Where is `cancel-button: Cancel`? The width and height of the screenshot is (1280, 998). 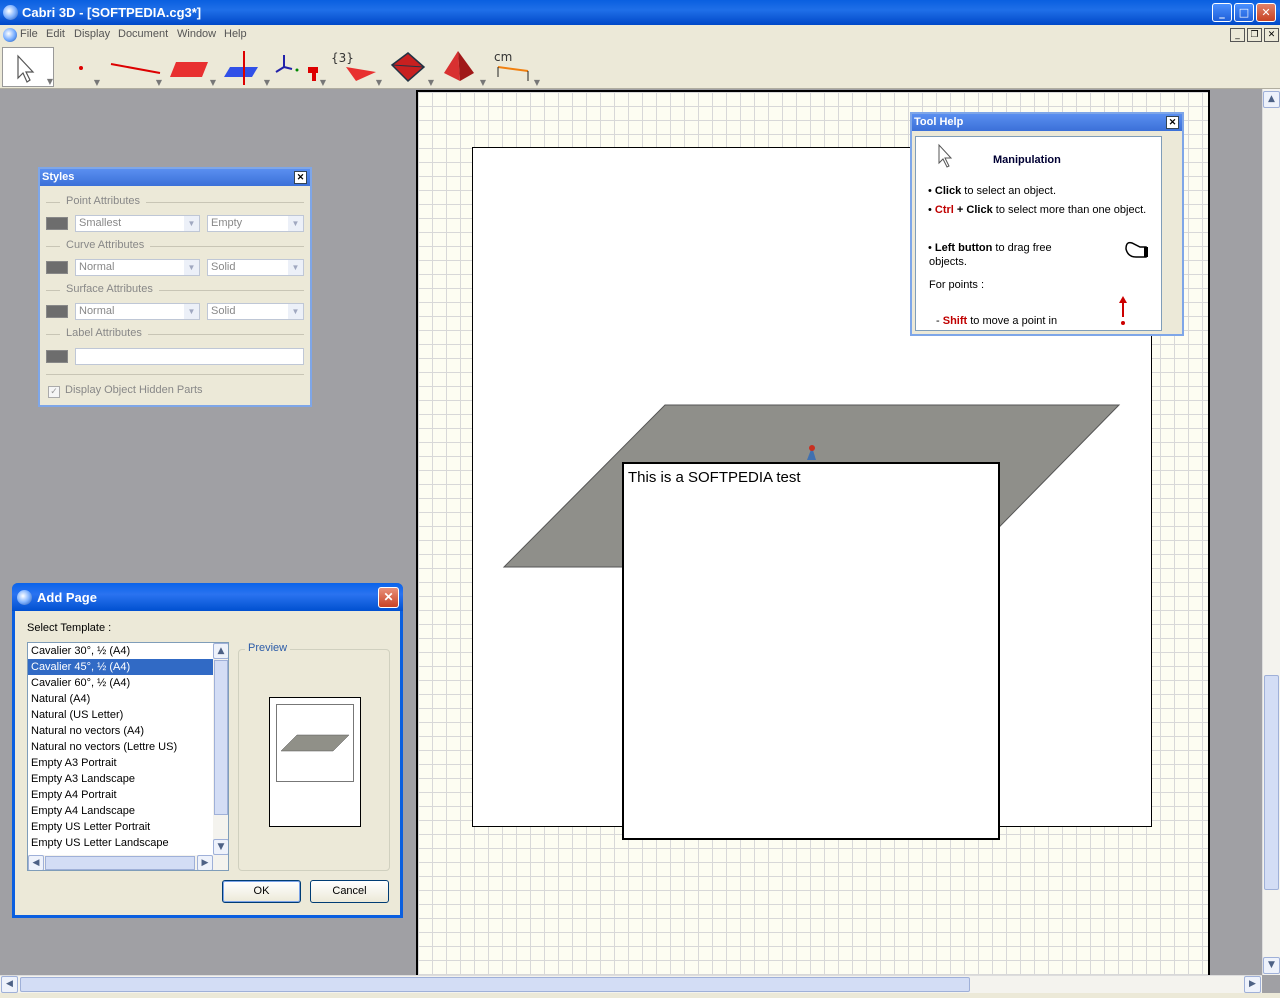
cancel-button: Cancel is located at coordinates (349, 891).